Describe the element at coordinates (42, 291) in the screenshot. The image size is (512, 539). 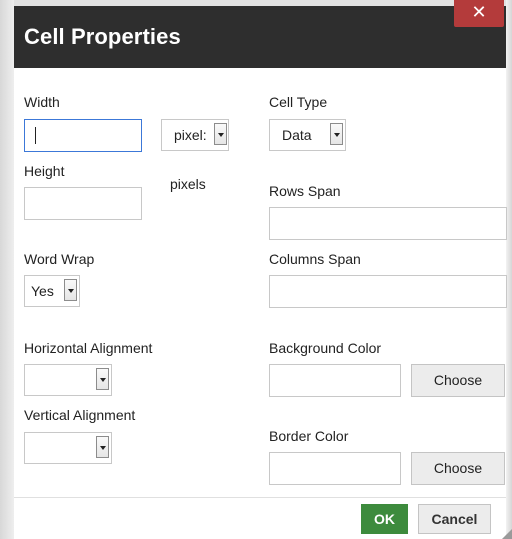
I see `word-wrap-value: Yes` at that location.